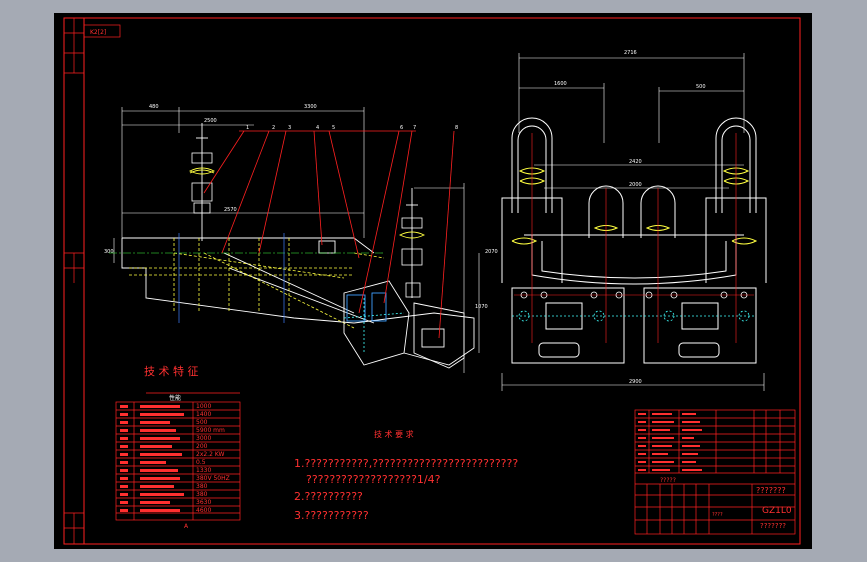 This screenshot has height=562, width=867. What do you see at coordinates (171, 371) in the screenshot?
I see `tech-spec-title: 技 术 特 征` at bounding box center [171, 371].